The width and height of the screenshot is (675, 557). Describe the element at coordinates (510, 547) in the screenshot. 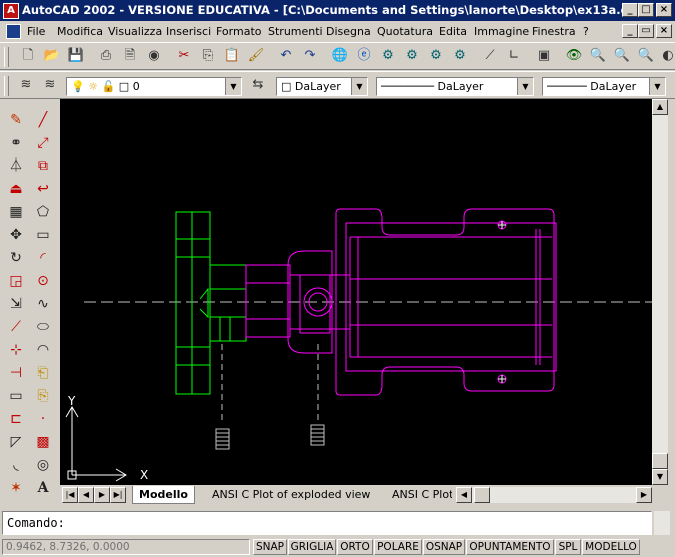

I see `otrack-toggle: OPUNTAMENTO` at that location.